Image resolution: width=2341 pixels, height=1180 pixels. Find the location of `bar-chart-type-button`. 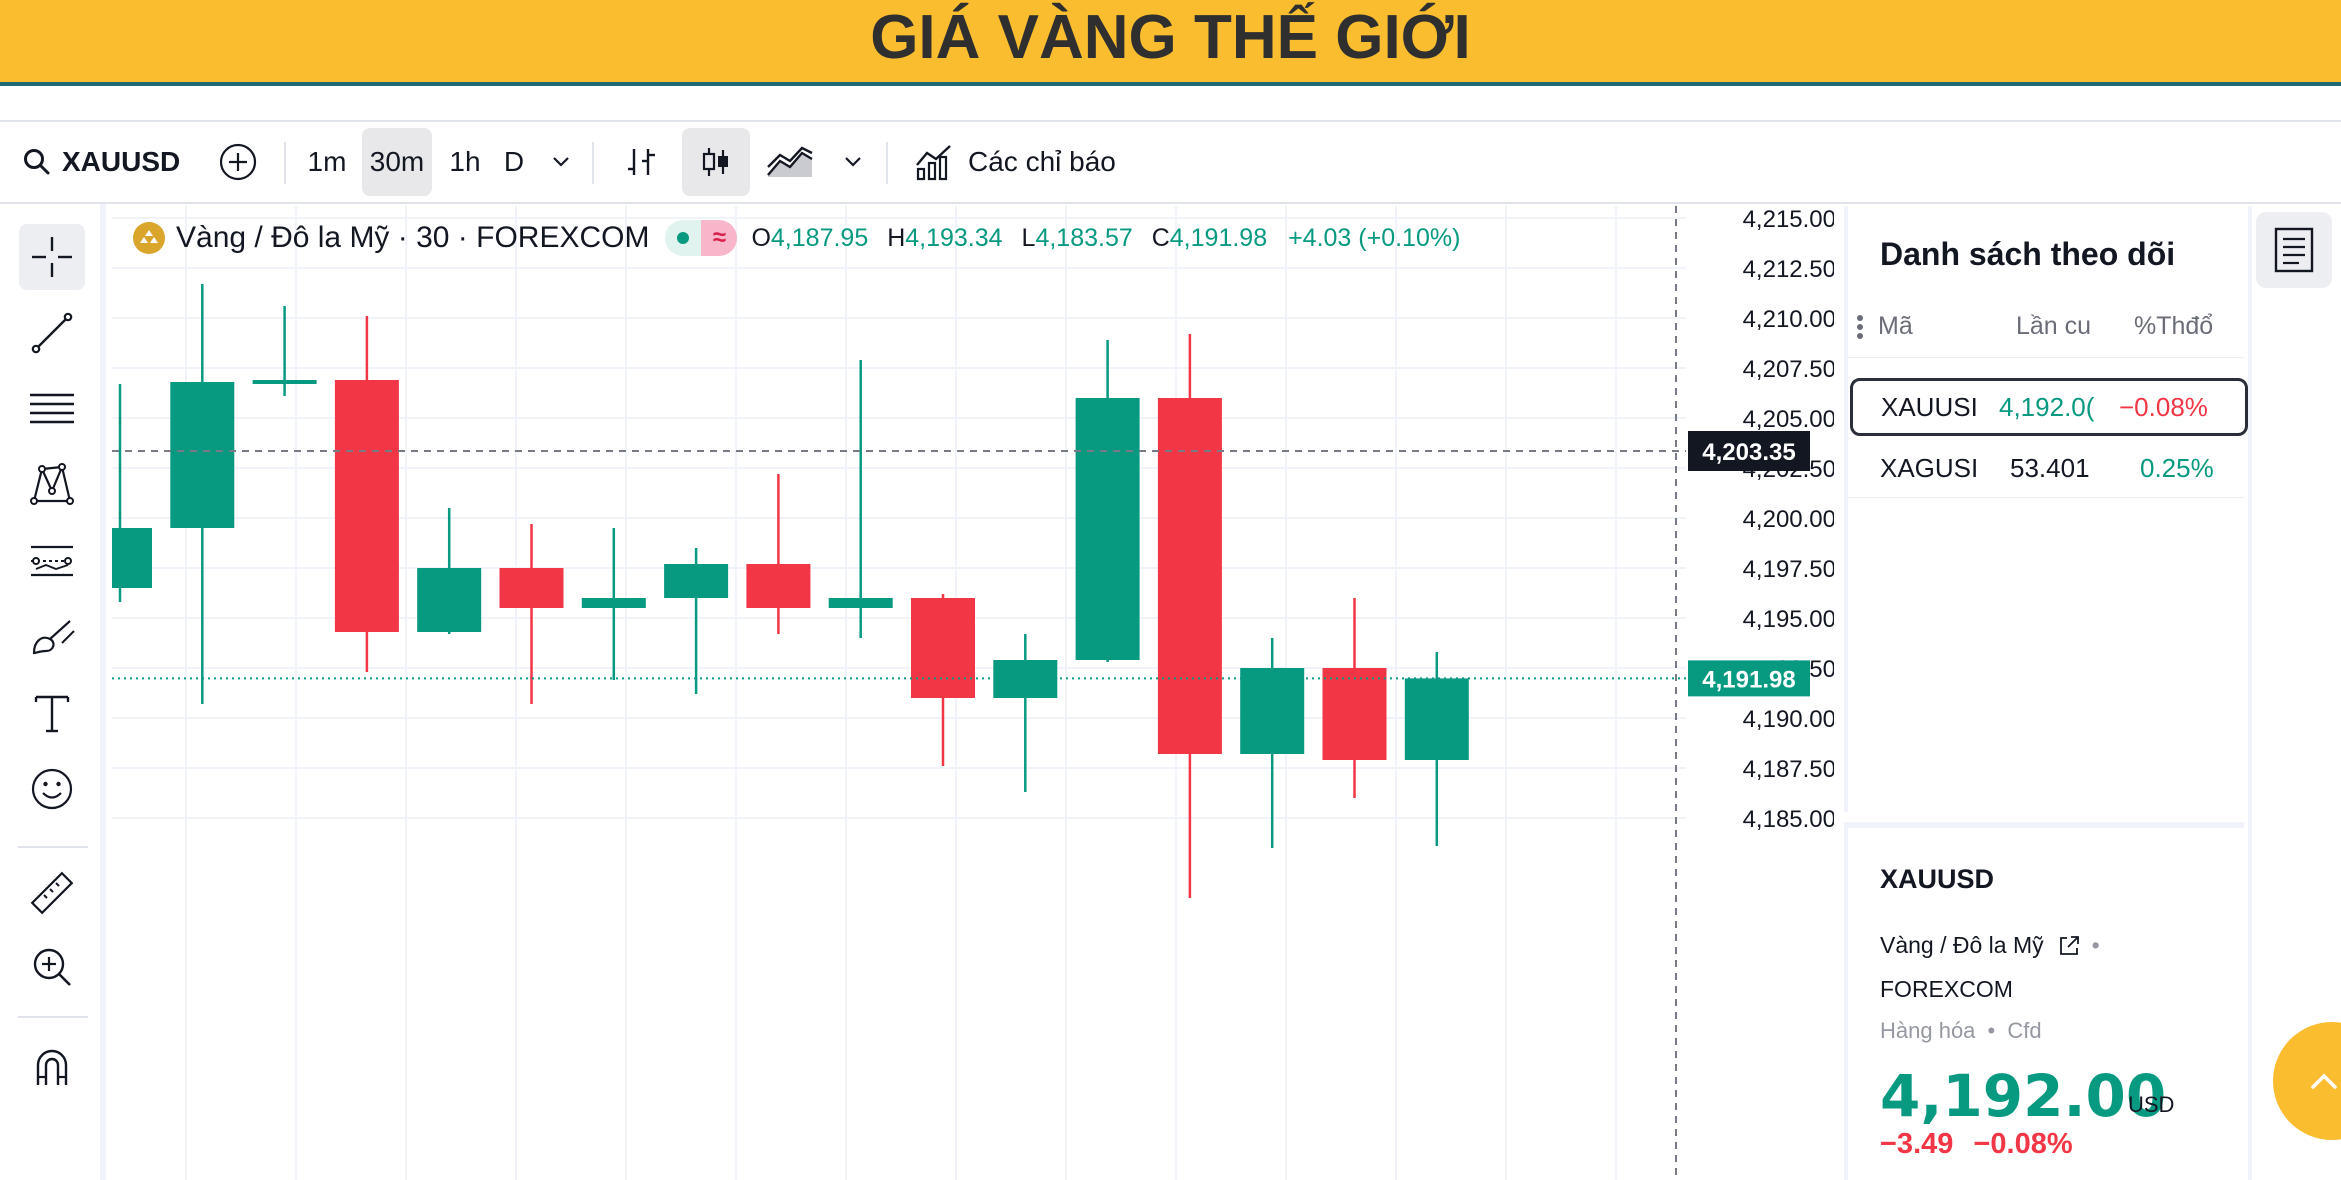

bar-chart-type-button is located at coordinates (642, 162).